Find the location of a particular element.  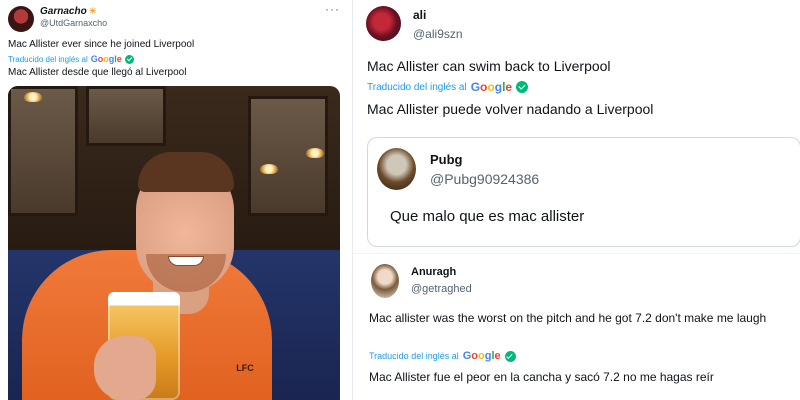

sun-icon: ☀ is located at coordinates (92, 11).